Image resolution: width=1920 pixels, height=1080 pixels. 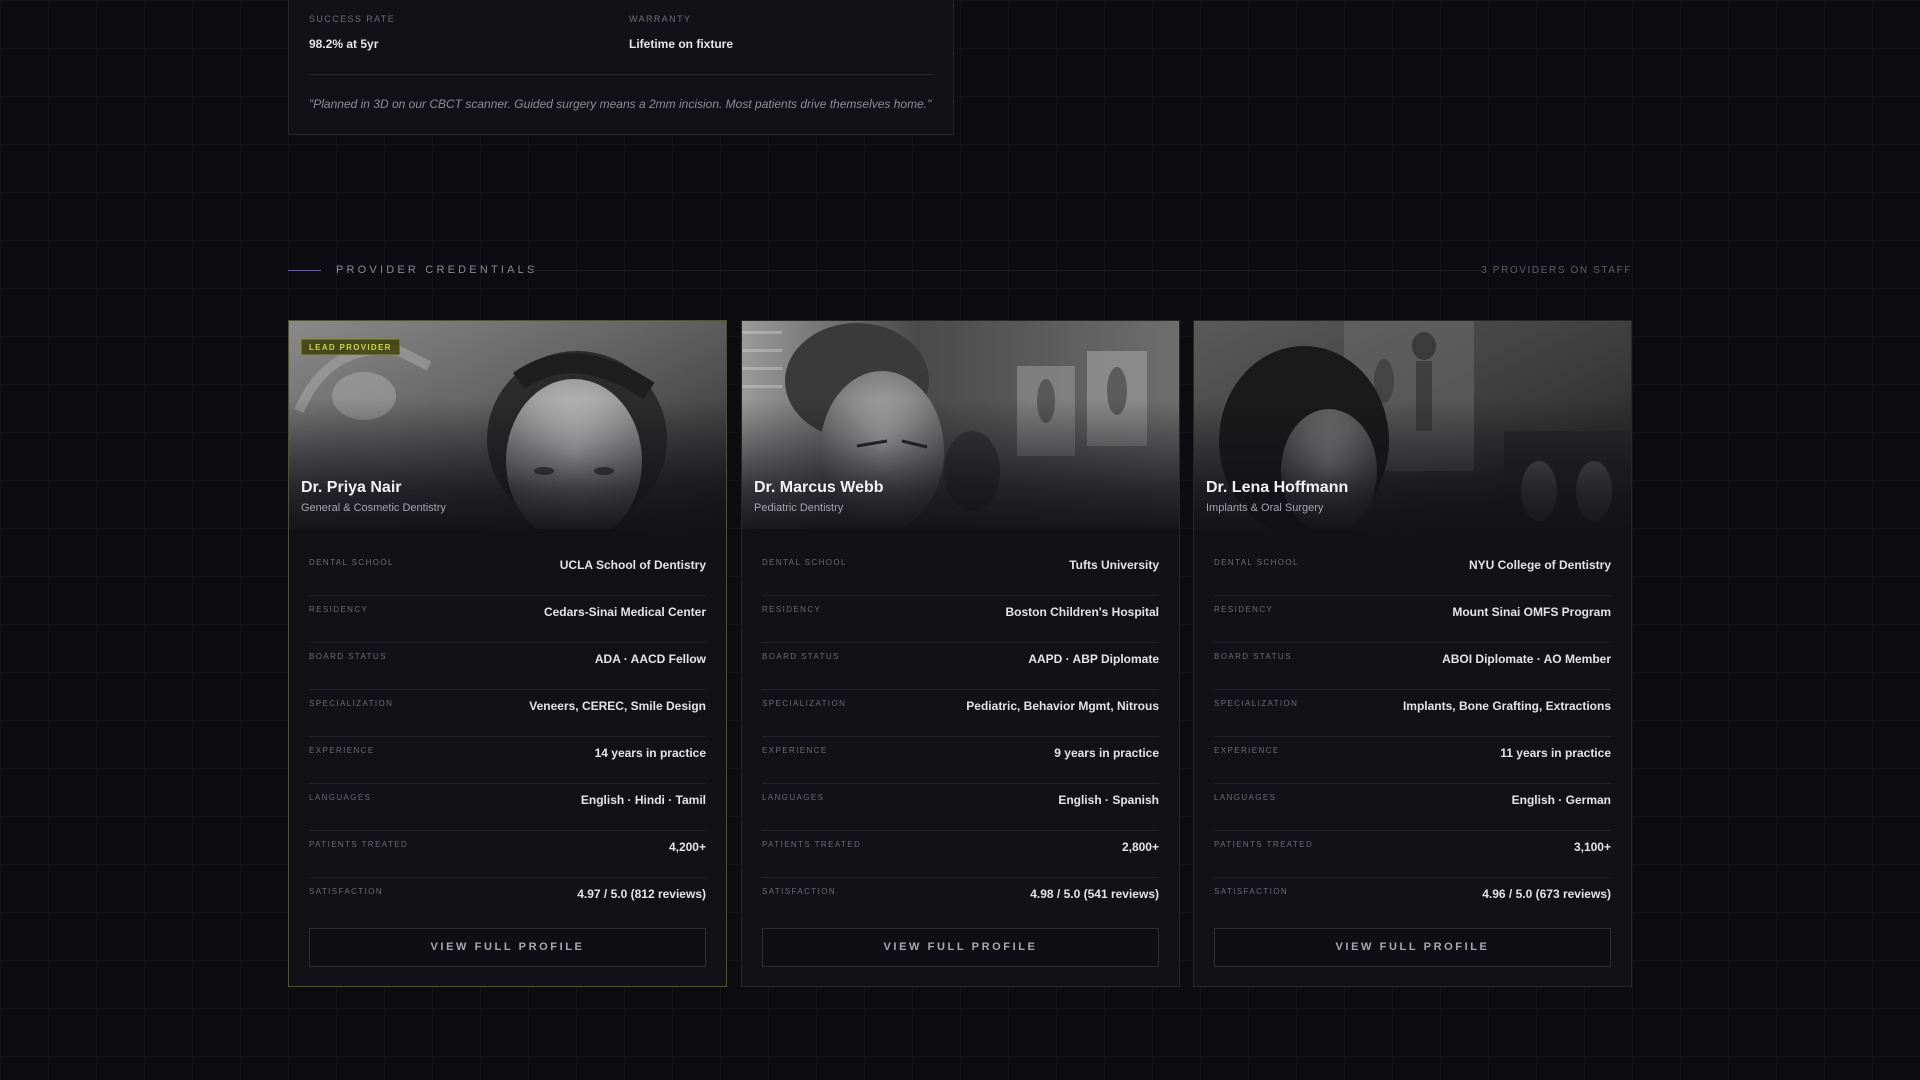 What do you see at coordinates (1412, 619) in the screenshot?
I see `credential-row: RESIDENCY Mount Sinai OMFS Program` at bounding box center [1412, 619].